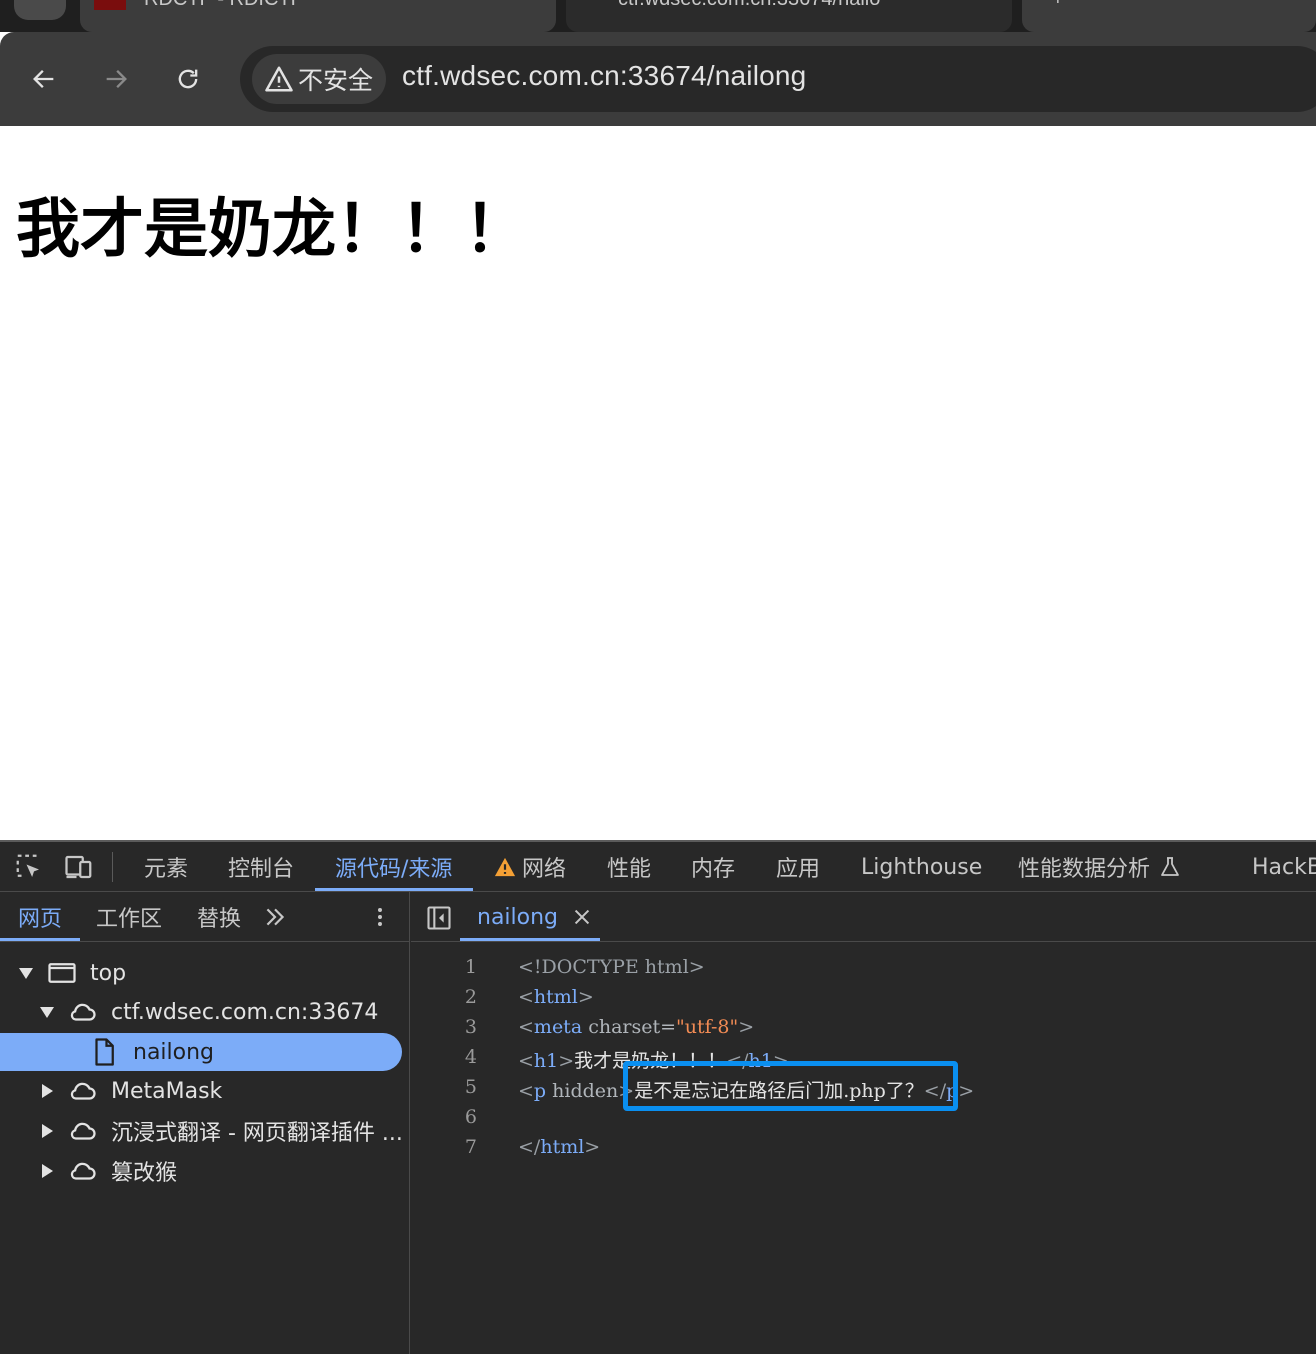 The height and width of the screenshot is (1354, 1316). Describe the element at coordinates (47, 1012) in the screenshot. I see `expand-down-icon` at that location.